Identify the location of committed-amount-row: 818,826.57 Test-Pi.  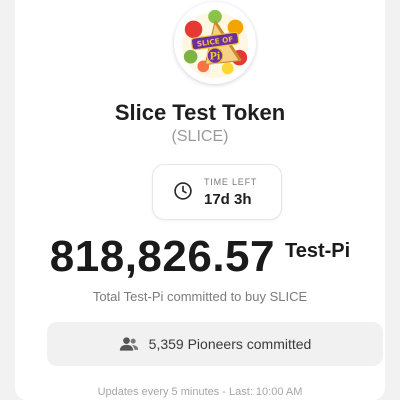
(200, 257).